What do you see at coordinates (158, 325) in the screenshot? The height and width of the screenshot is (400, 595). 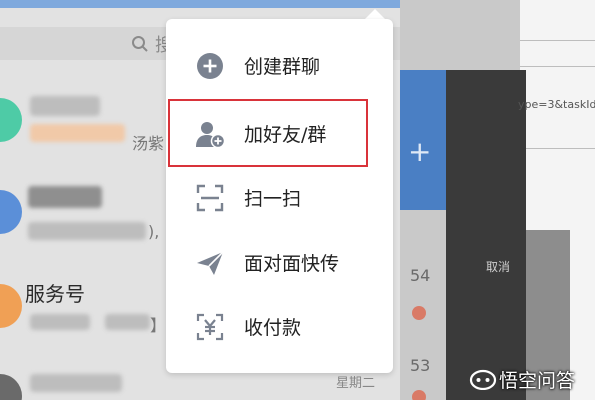 I see `message-fragment: 】` at bounding box center [158, 325].